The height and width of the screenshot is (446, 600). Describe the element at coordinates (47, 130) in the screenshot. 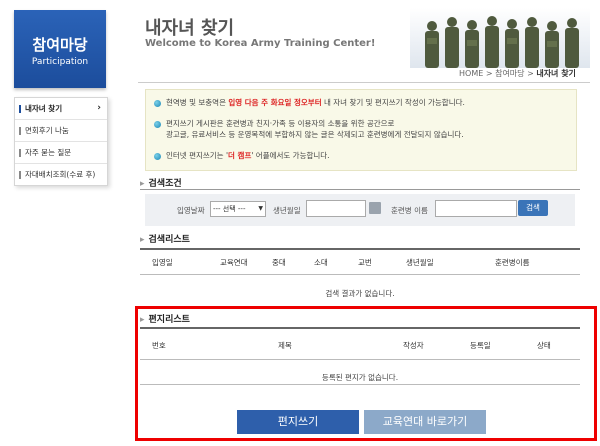

I see `sidebar-item-label: 면회후기 나눔` at that location.